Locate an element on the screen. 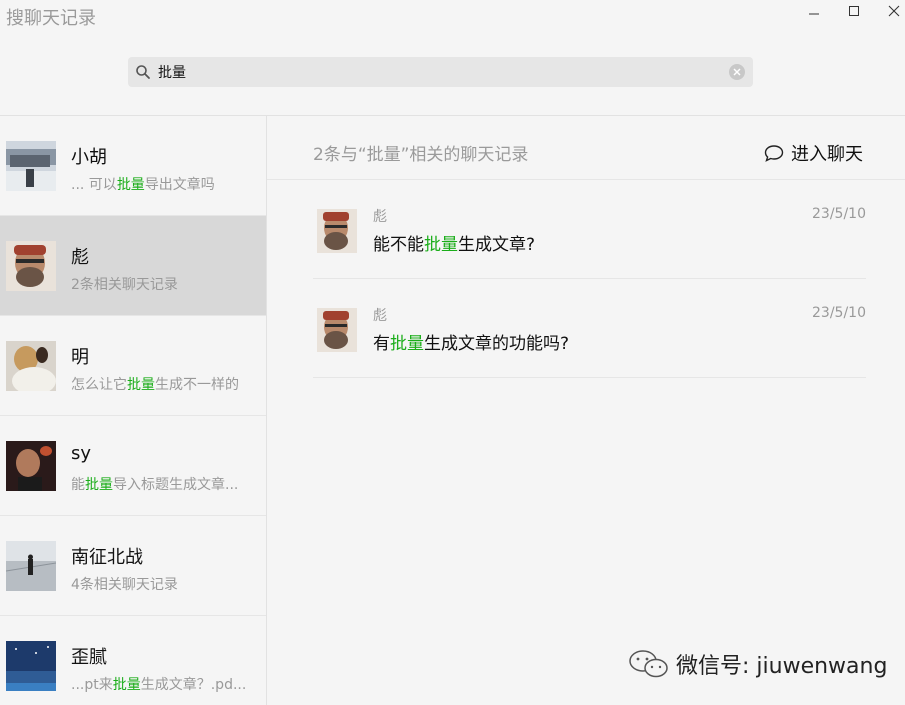 This screenshot has width=905, height=705. message-text: 能不能批量生成文章? is located at coordinates (454, 245).